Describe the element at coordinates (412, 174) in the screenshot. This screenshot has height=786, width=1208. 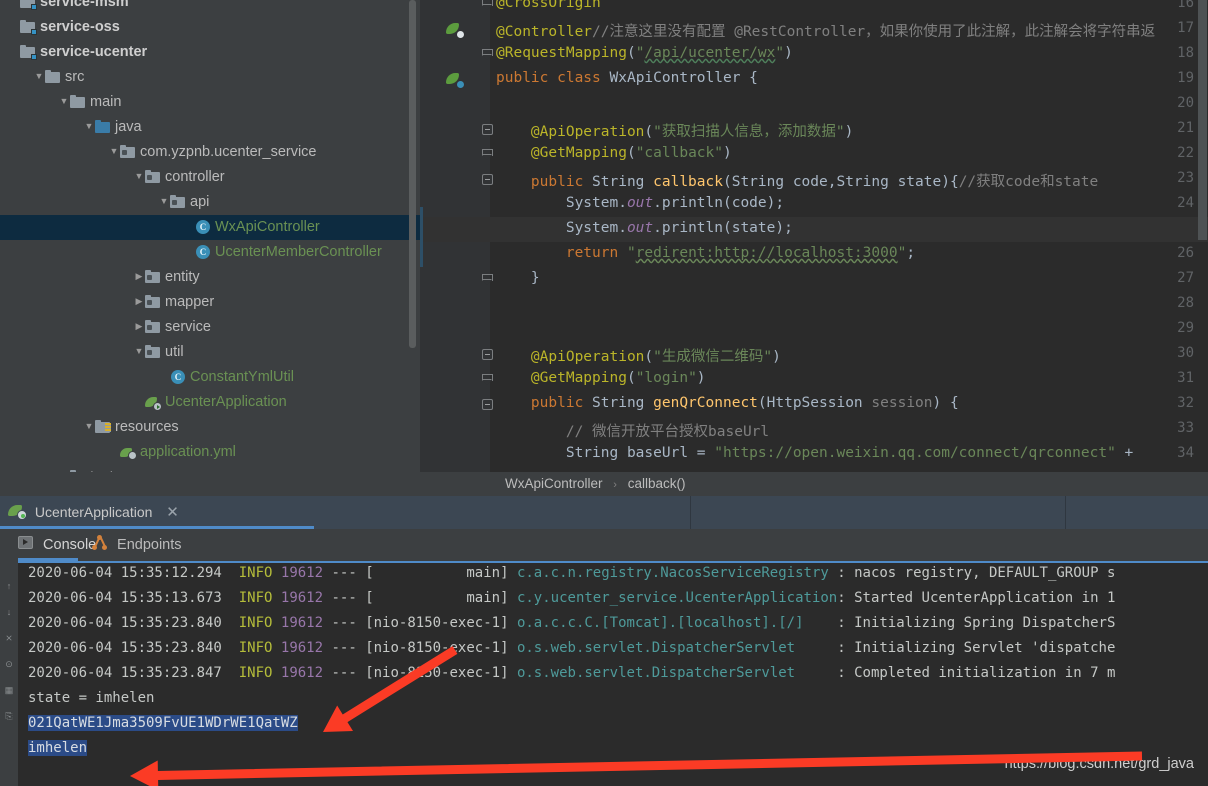
I see `project-tree-scrollbar` at that location.